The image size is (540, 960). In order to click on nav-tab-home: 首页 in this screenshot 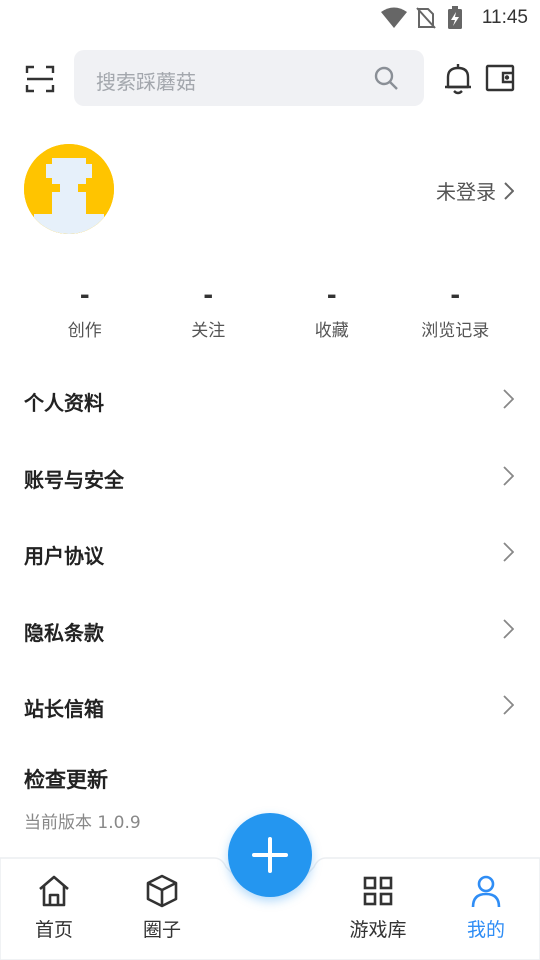, I will do `click(54, 907)`.